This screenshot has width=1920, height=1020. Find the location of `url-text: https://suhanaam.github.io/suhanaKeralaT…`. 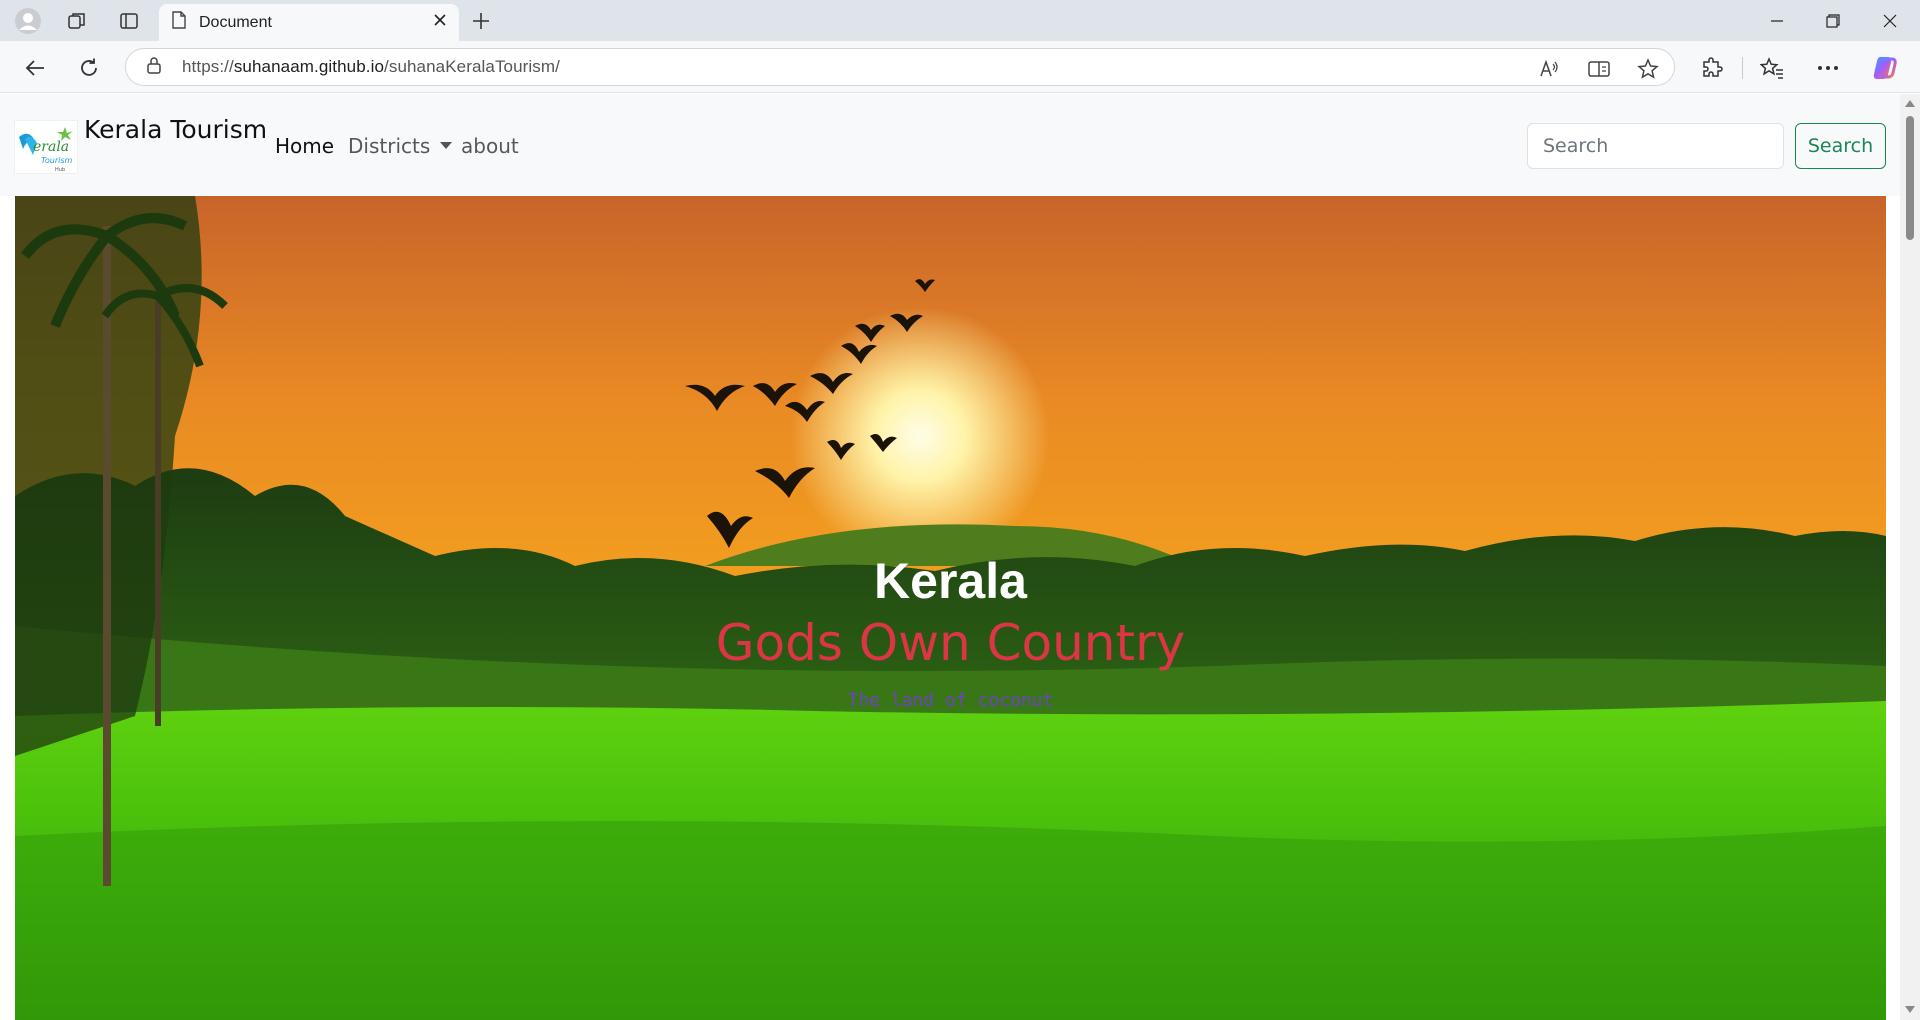

url-text: https://suhanaam.github.io/suhanaKeralaT… is located at coordinates (371, 67).